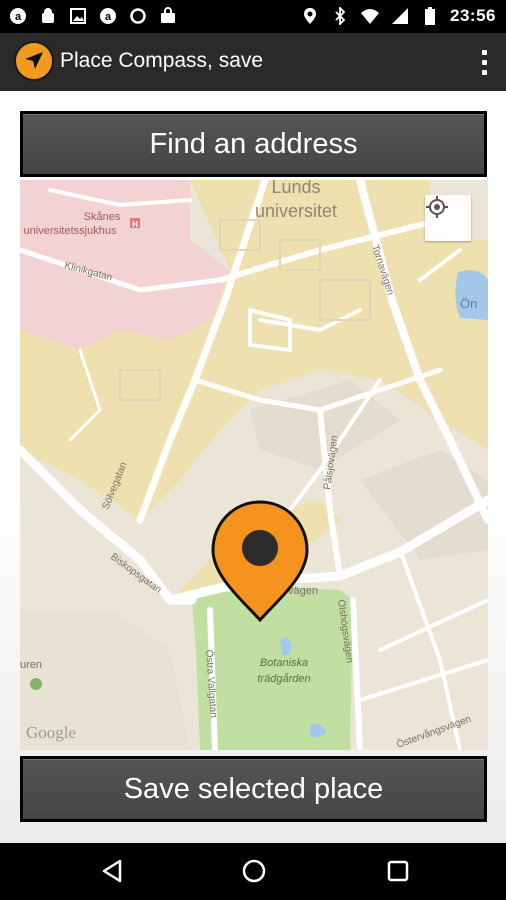 Image resolution: width=506 pixels, height=900 pixels. What do you see at coordinates (34, 61) in the screenshot?
I see `compass-arrow-icon` at bounding box center [34, 61].